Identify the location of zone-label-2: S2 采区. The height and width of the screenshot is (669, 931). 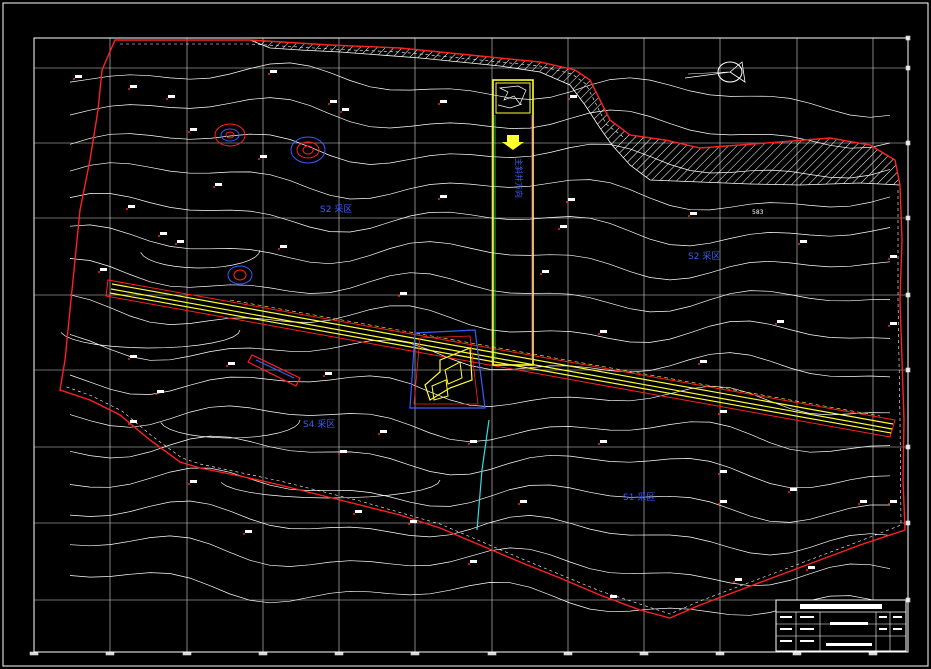
(704, 256).